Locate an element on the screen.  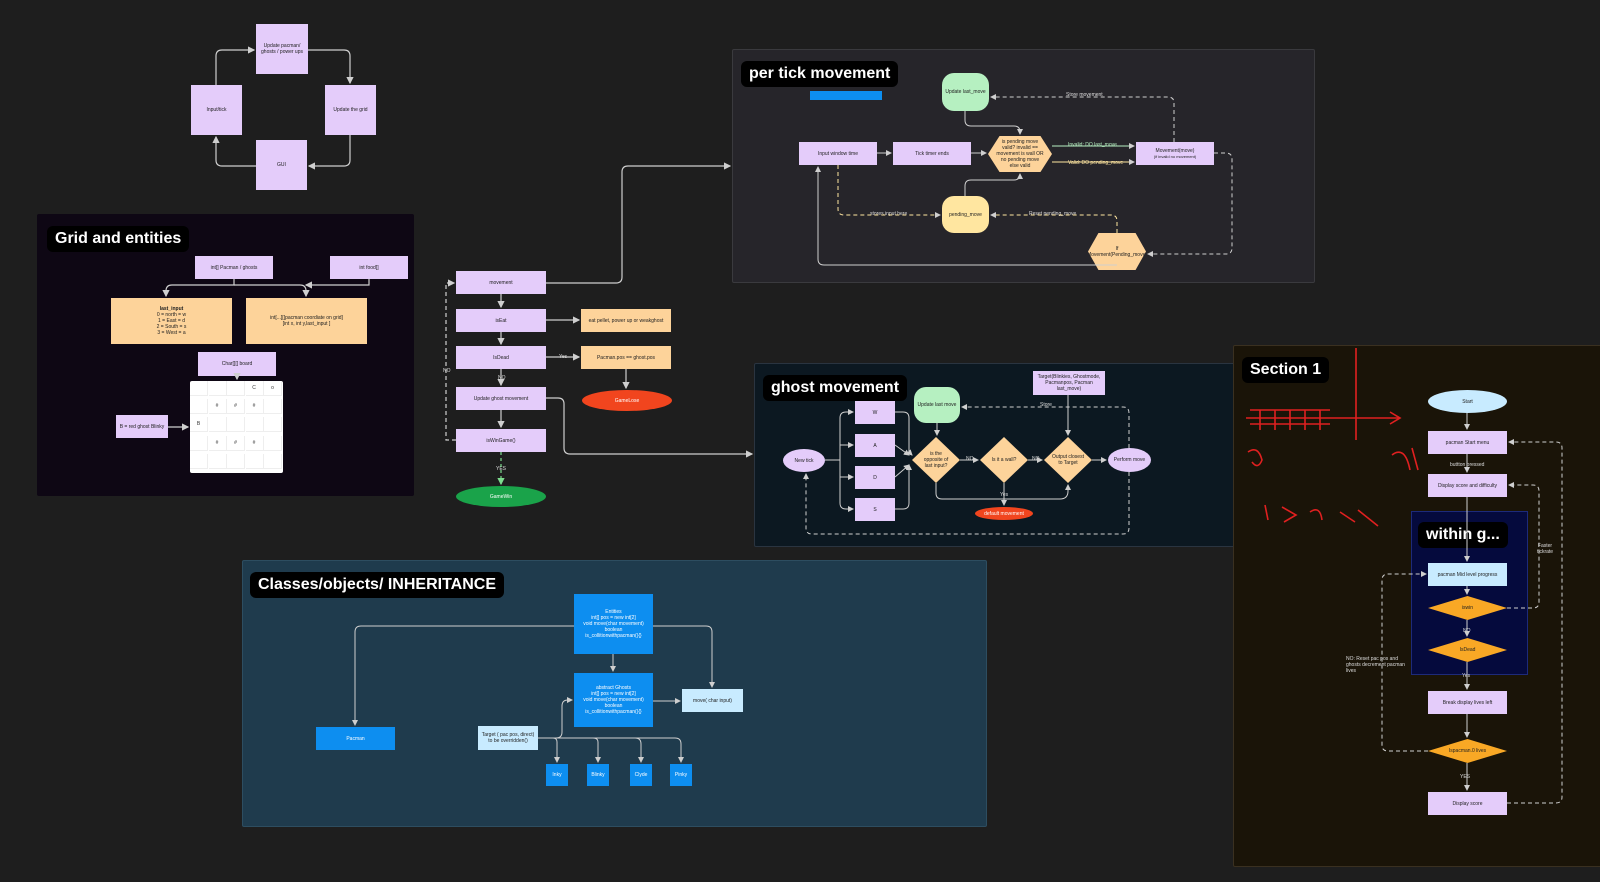
ghost-no1: NO is located at coordinates (970, 459).